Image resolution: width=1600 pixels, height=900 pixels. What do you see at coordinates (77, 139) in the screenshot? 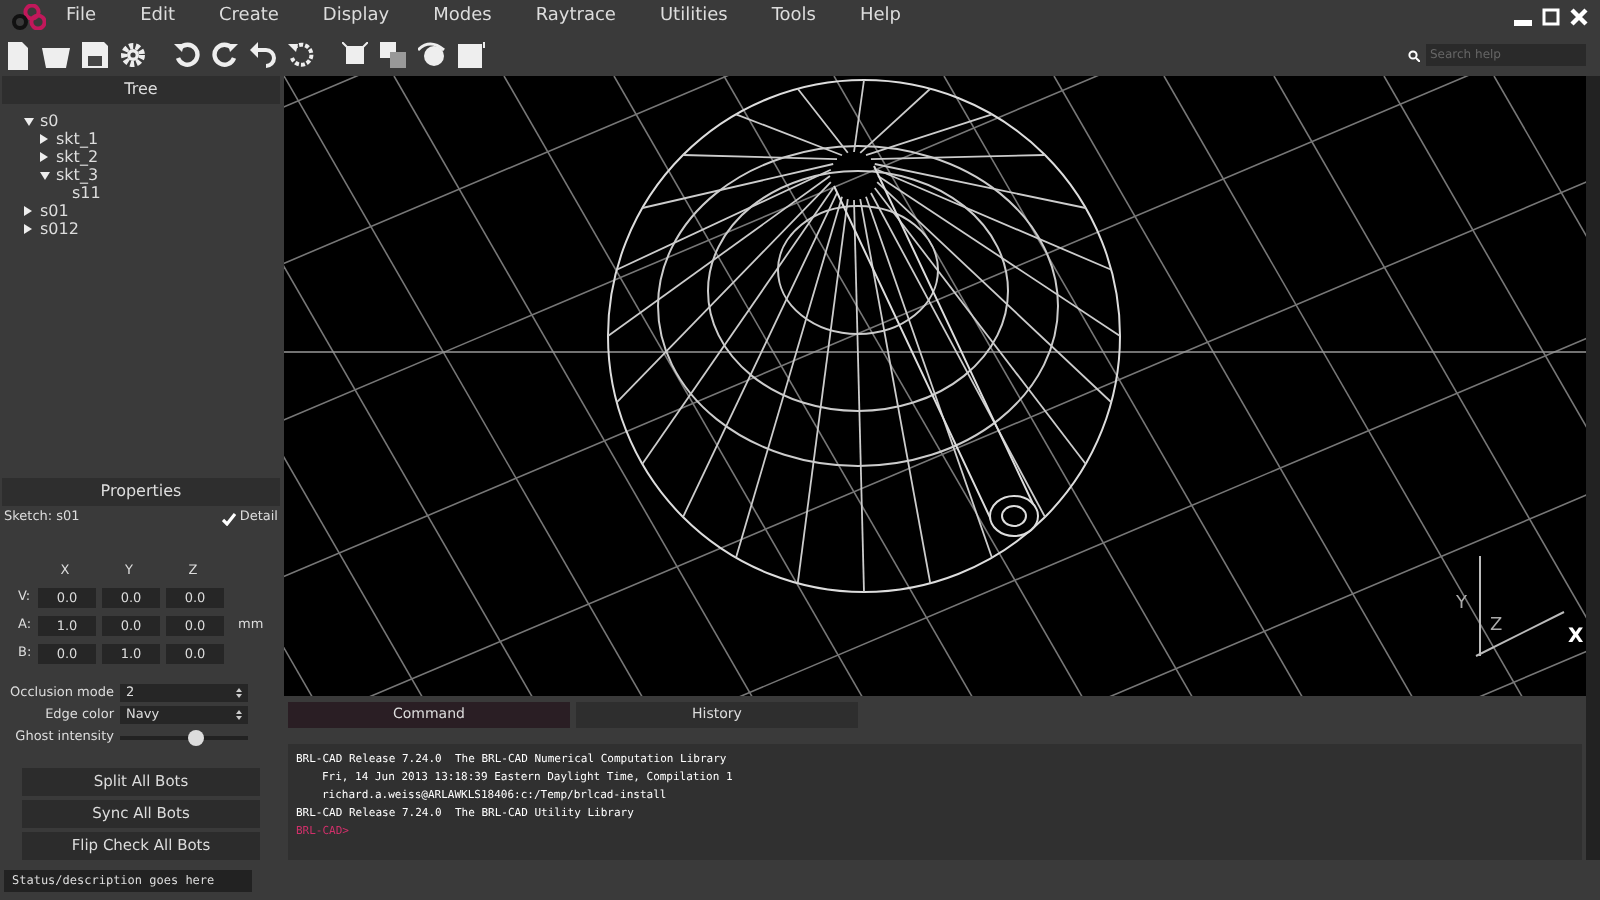
I see `tree-item: skt_1` at bounding box center [77, 139].